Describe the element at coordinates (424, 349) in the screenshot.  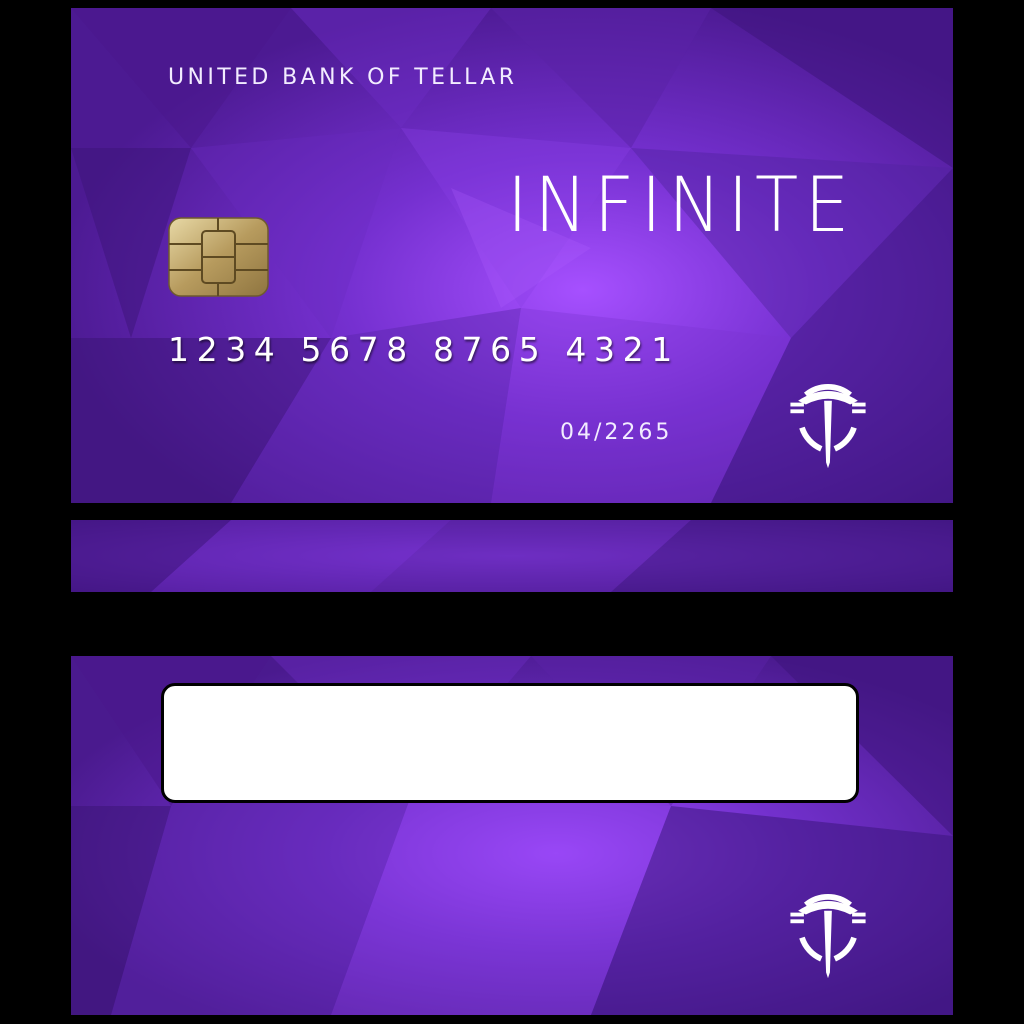
I see `card-number: 1234 5678 8765 4321` at that location.